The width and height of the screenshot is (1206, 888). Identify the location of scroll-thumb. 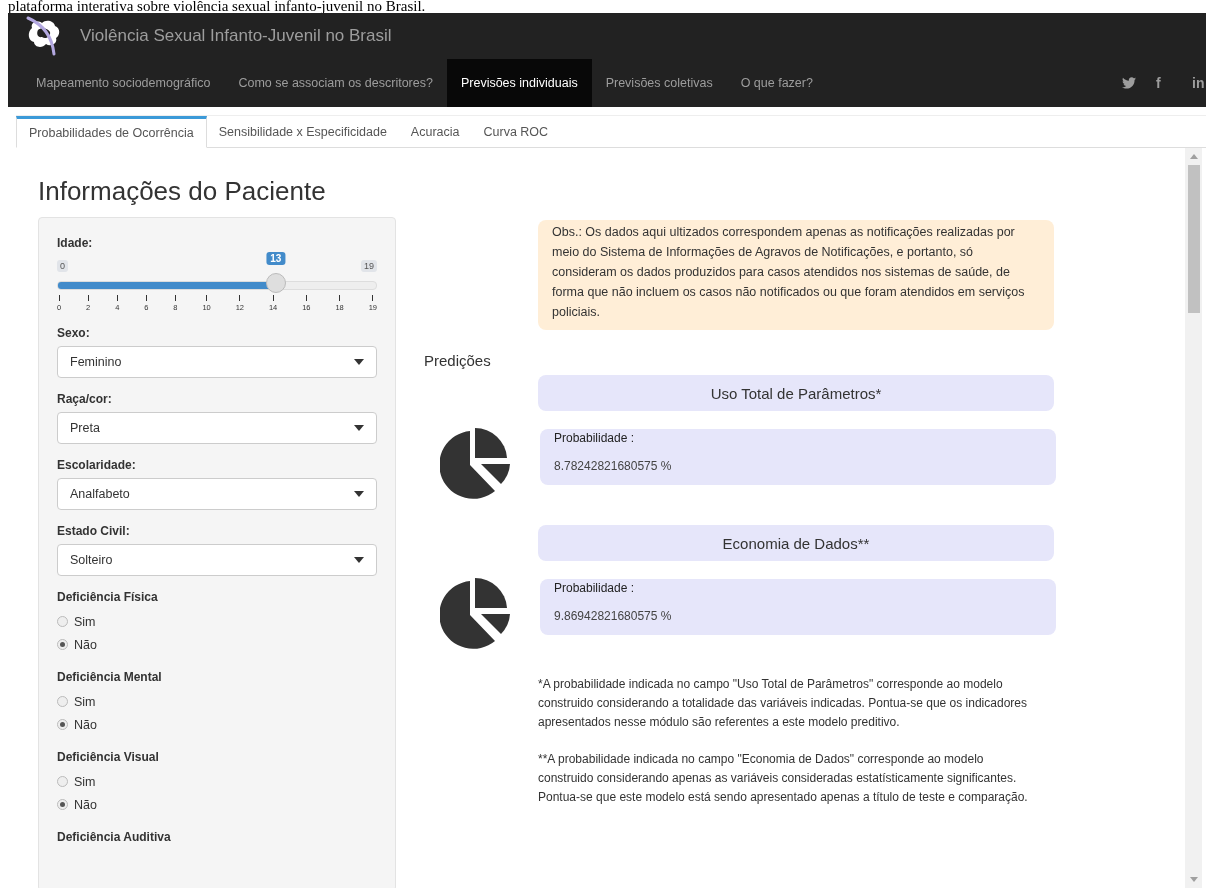
(1193, 239).